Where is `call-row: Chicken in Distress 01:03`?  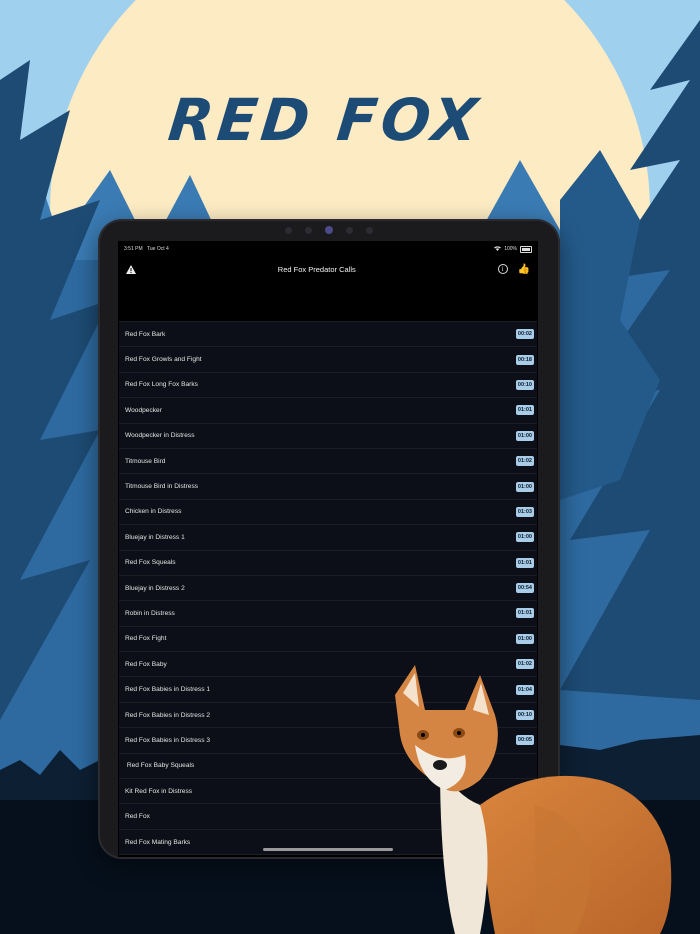
call-row: Chicken in Distress 01:03 is located at coordinates (328, 513).